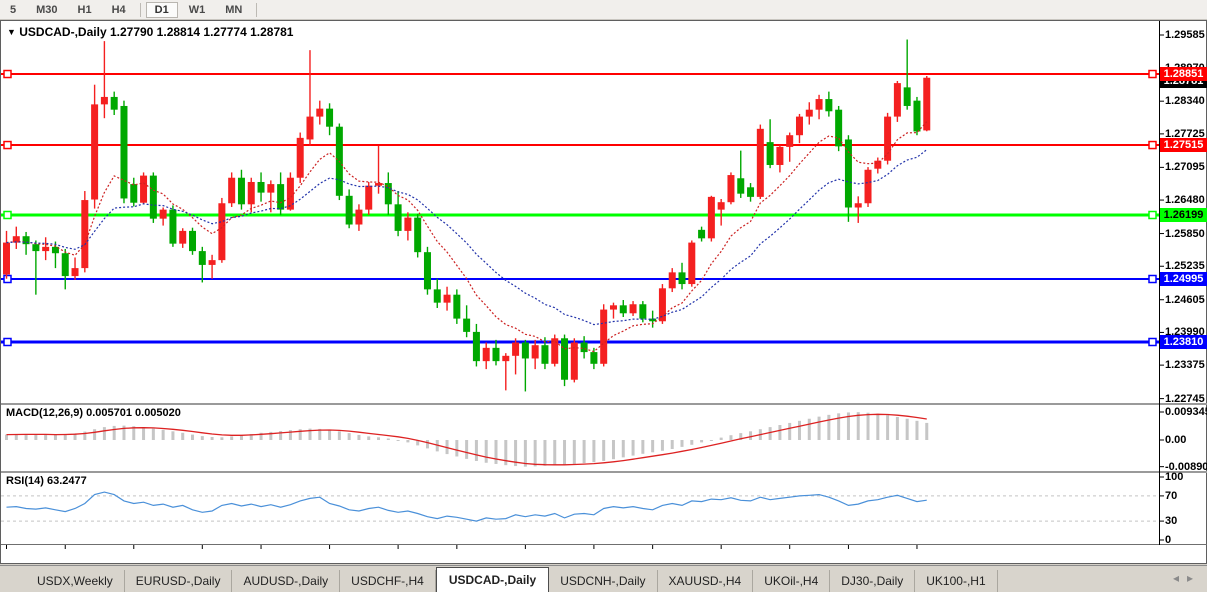  I want to click on price-axis-tick: 1.25235, so click(1185, 266).